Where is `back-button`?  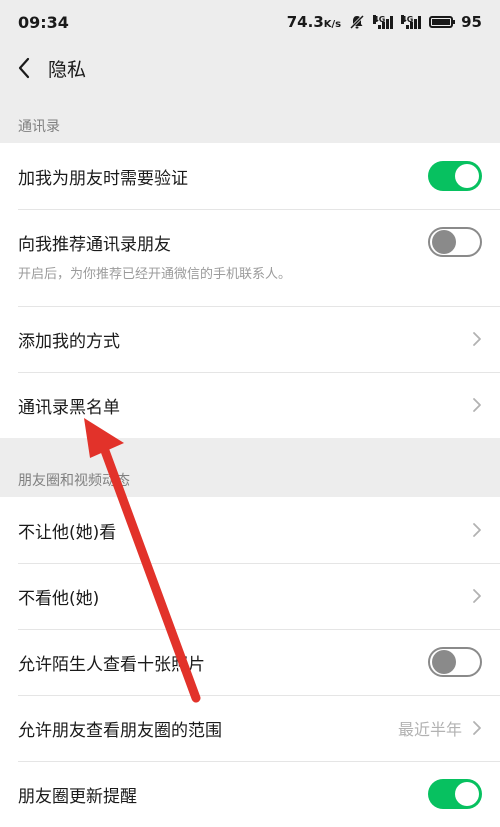 back-button is located at coordinates (24, 68).